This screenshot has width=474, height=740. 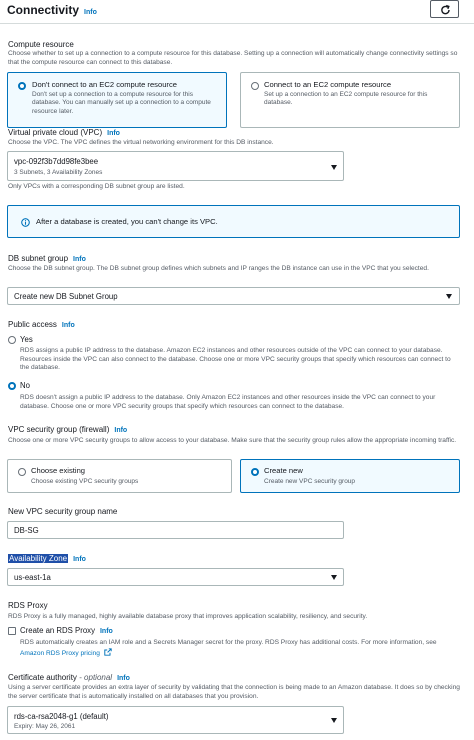 I want to click on sg-label-row: VPC security group (firewall) Info, so click(x=67, y=430).